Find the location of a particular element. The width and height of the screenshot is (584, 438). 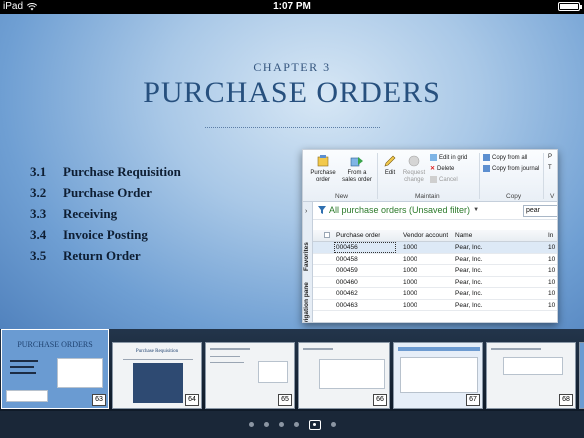

pencil-icon is located at coordinates (390, 161).